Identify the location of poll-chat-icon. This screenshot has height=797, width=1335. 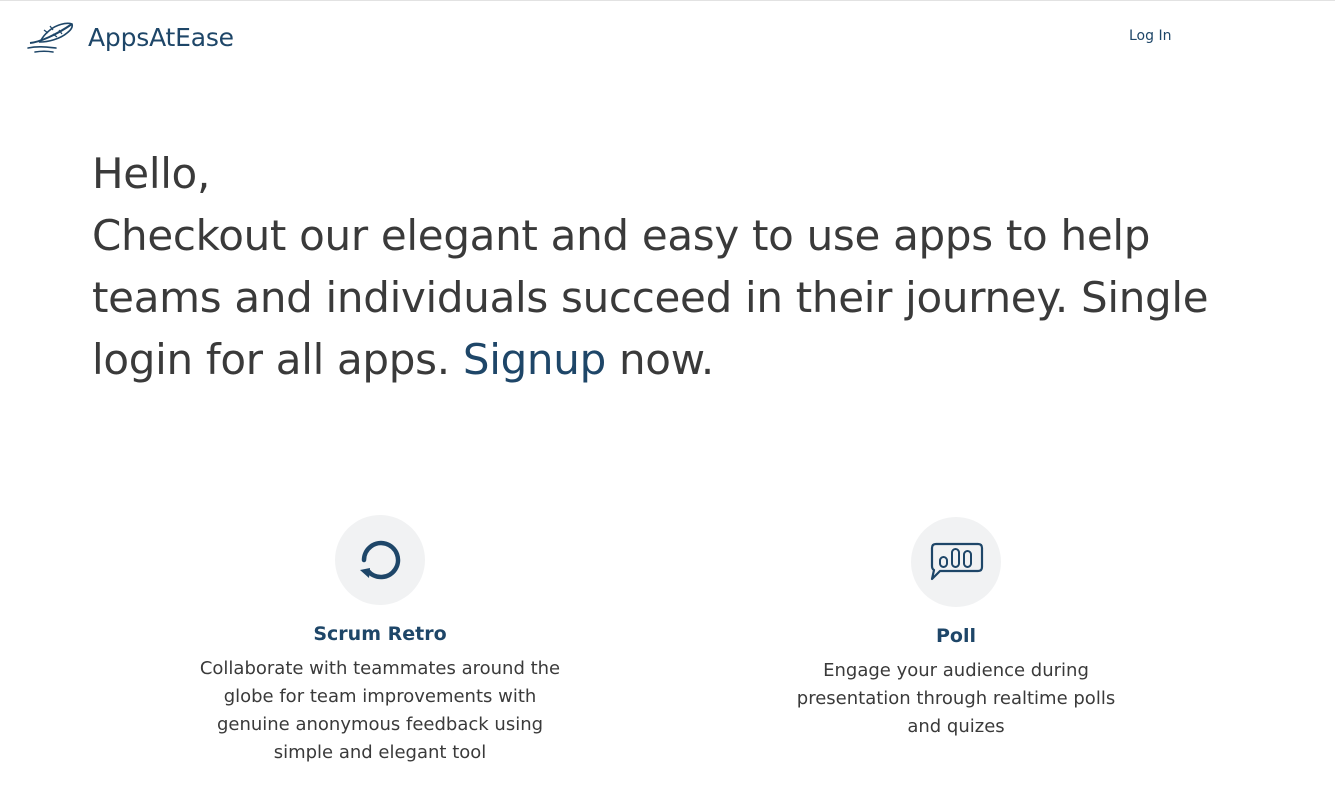
(957, 561).